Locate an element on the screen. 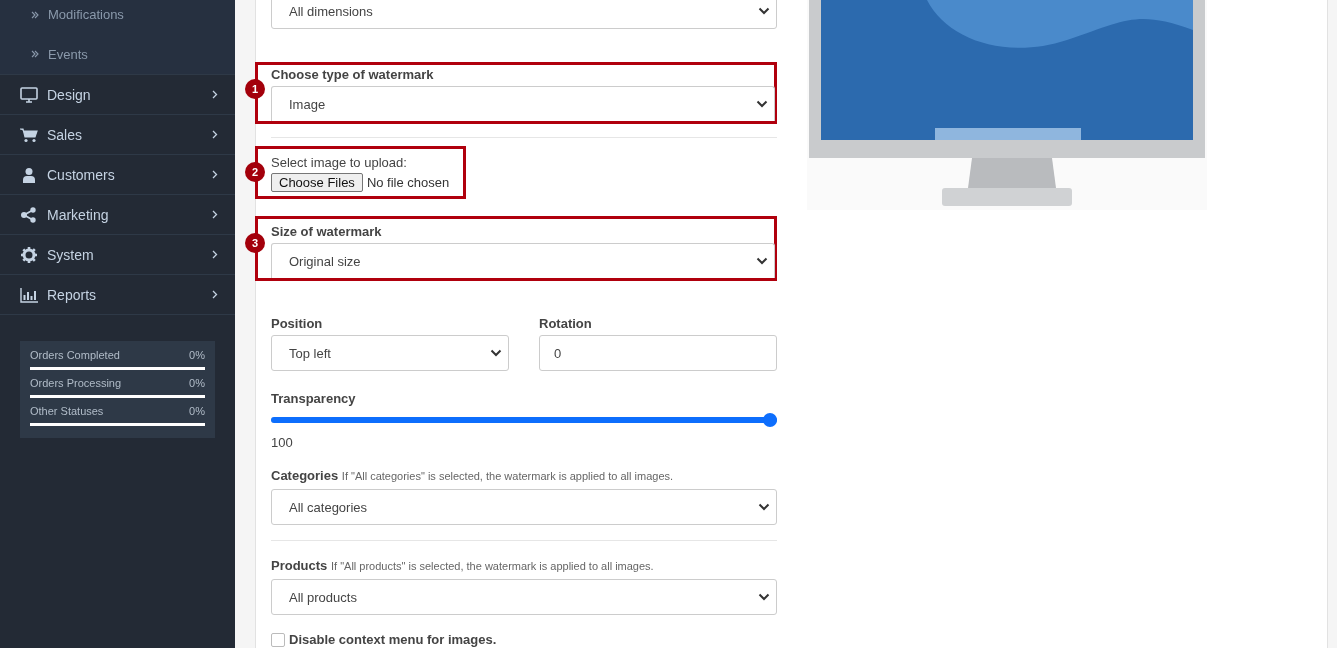 Image resolution: width=1337 pixels, height=648 pixels. user-icon is located at coordinates (29, 174).